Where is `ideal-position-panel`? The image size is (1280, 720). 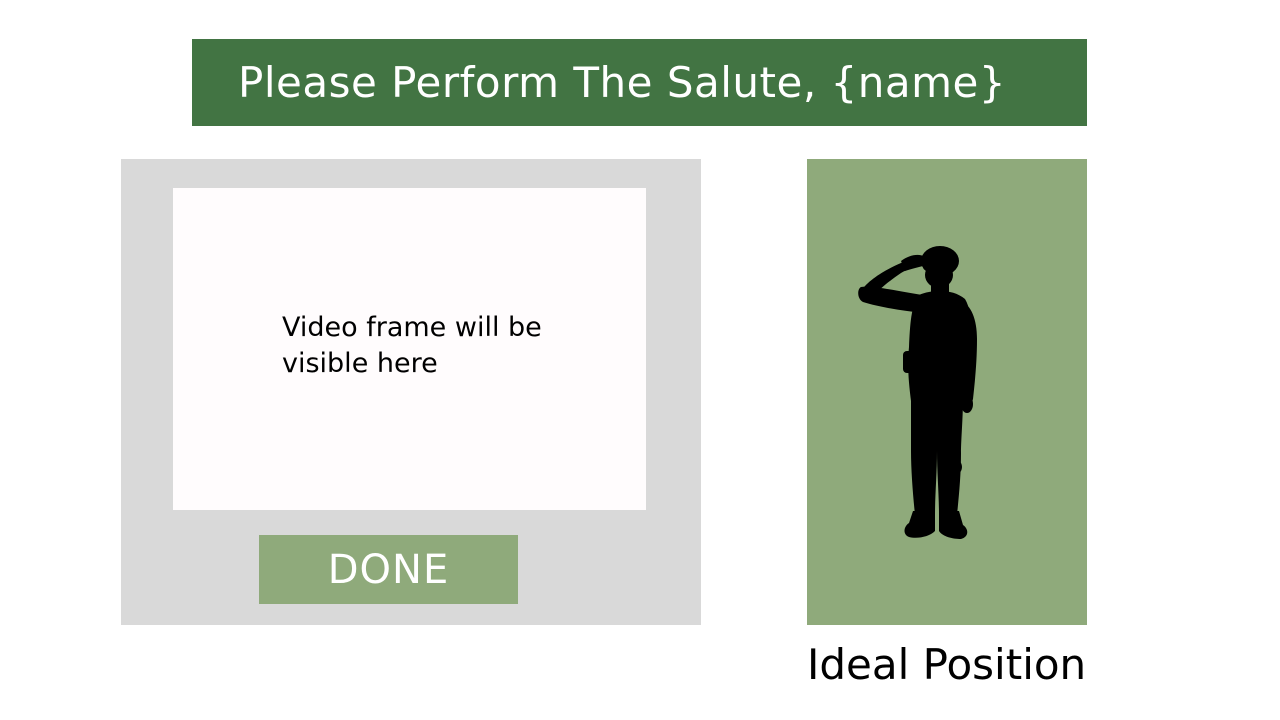 ideal-position-panel is located at coordinates (947, 392).